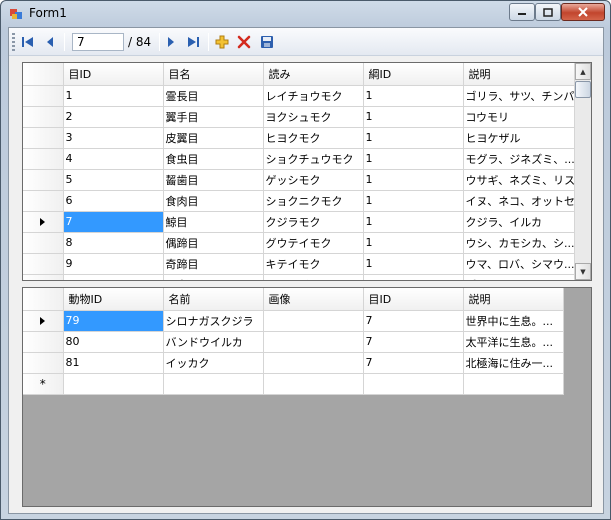 The width and height of the screenshot is (611, 520). What do you see at coordinates (313, 74) in the screenshot?
I see `column-header-reading: 読み` at bounding box center [313, 74].